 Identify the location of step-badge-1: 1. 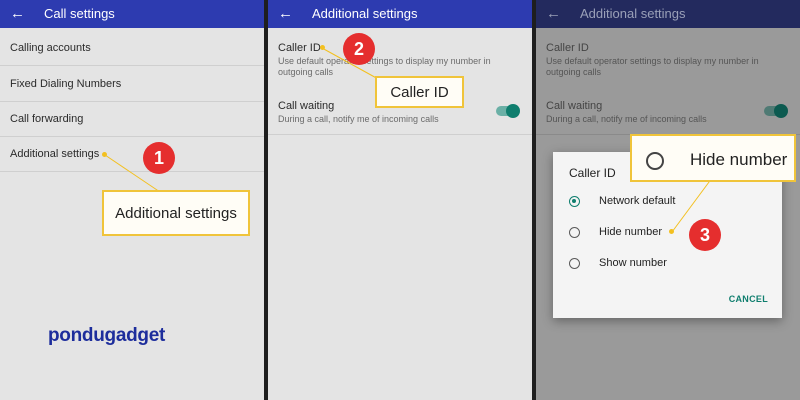
(159, 158).